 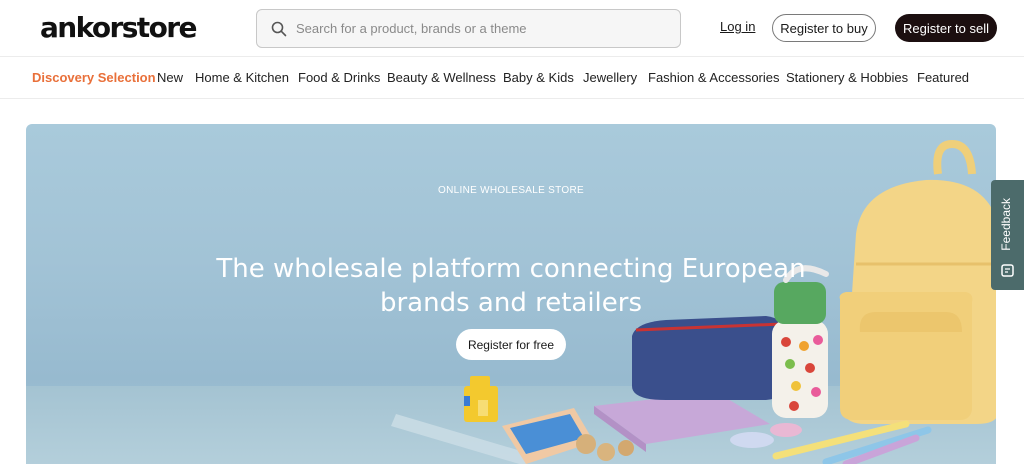 What do you see at coordinates (511, 344) in the screenshot?
I see `register-for-free-button: Register for free` at bounding box center [511, 344].